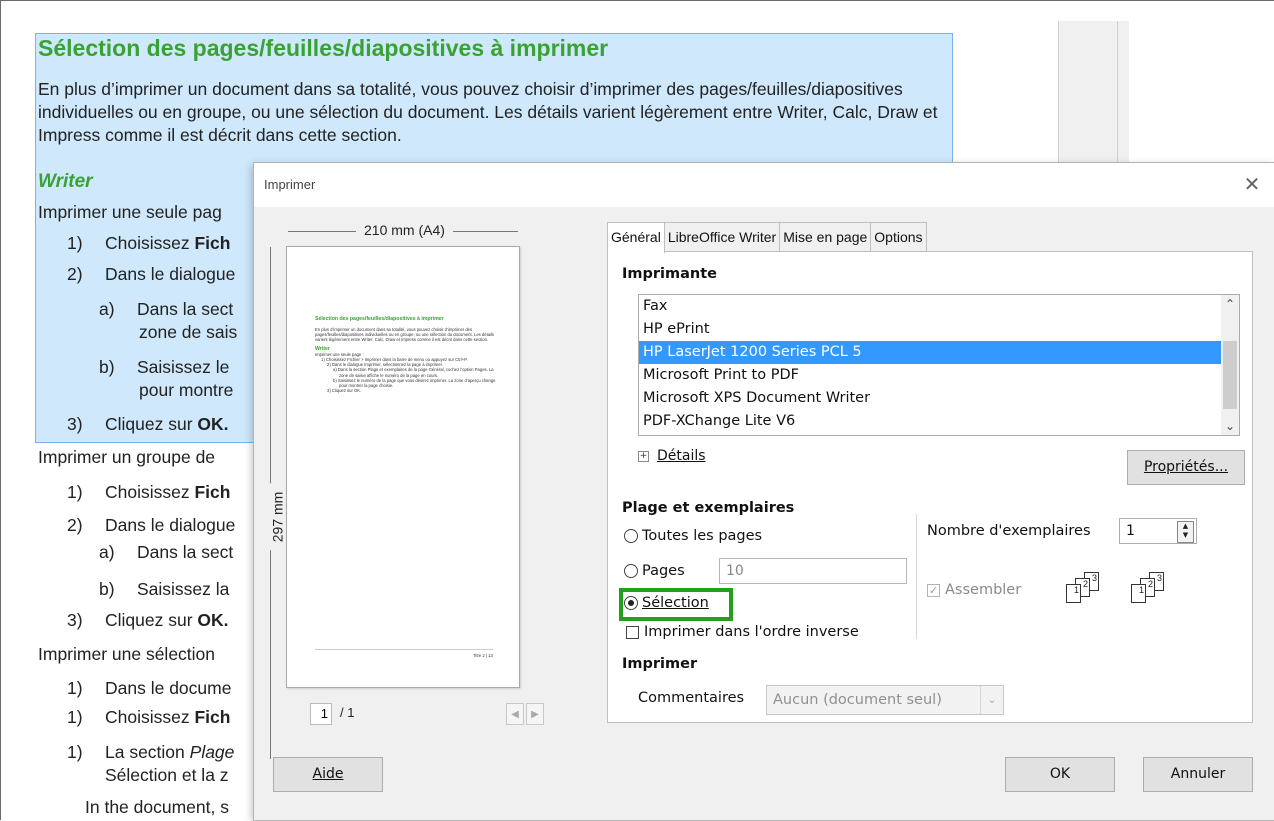  I want to click on preview-line: 3) Cliquez sur OK., so click(344, 391).